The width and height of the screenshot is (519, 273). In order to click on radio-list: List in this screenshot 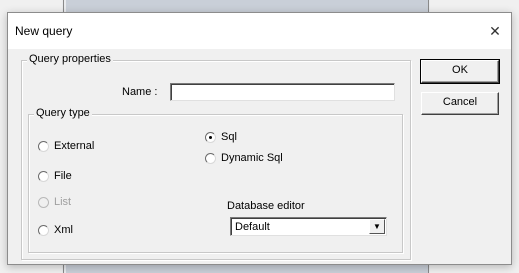, I will do `click(54, 202)`.